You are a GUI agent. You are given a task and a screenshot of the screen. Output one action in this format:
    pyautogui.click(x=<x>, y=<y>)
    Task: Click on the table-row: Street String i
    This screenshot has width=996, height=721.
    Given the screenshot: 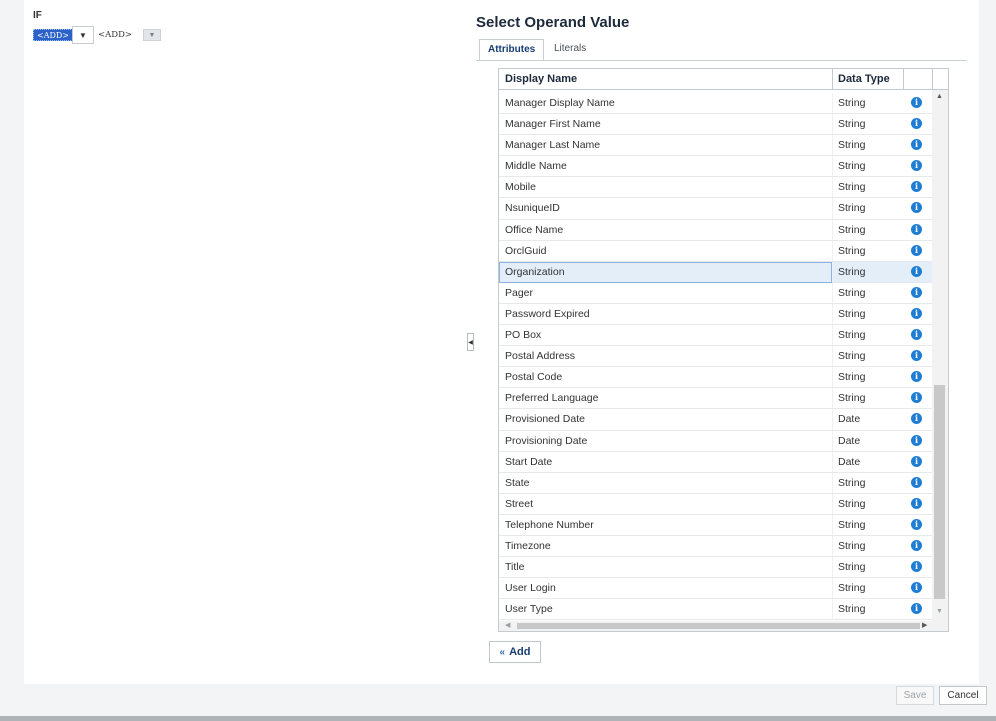 What is the action you would take?
    pyautogui.click(x=715, y=504)
    